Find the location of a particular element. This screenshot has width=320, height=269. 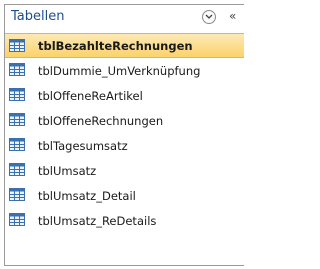

table-item: tblDummie_UmVerknüpfung is located at coordinates (124, 70).